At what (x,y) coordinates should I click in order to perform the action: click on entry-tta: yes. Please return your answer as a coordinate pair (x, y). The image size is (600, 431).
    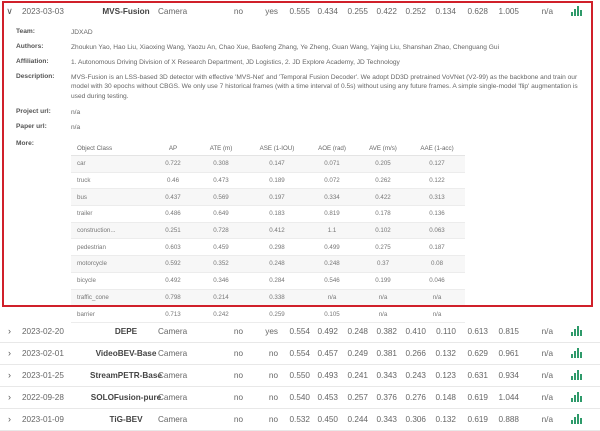
    Looking at the image, I should click on (271, 331).